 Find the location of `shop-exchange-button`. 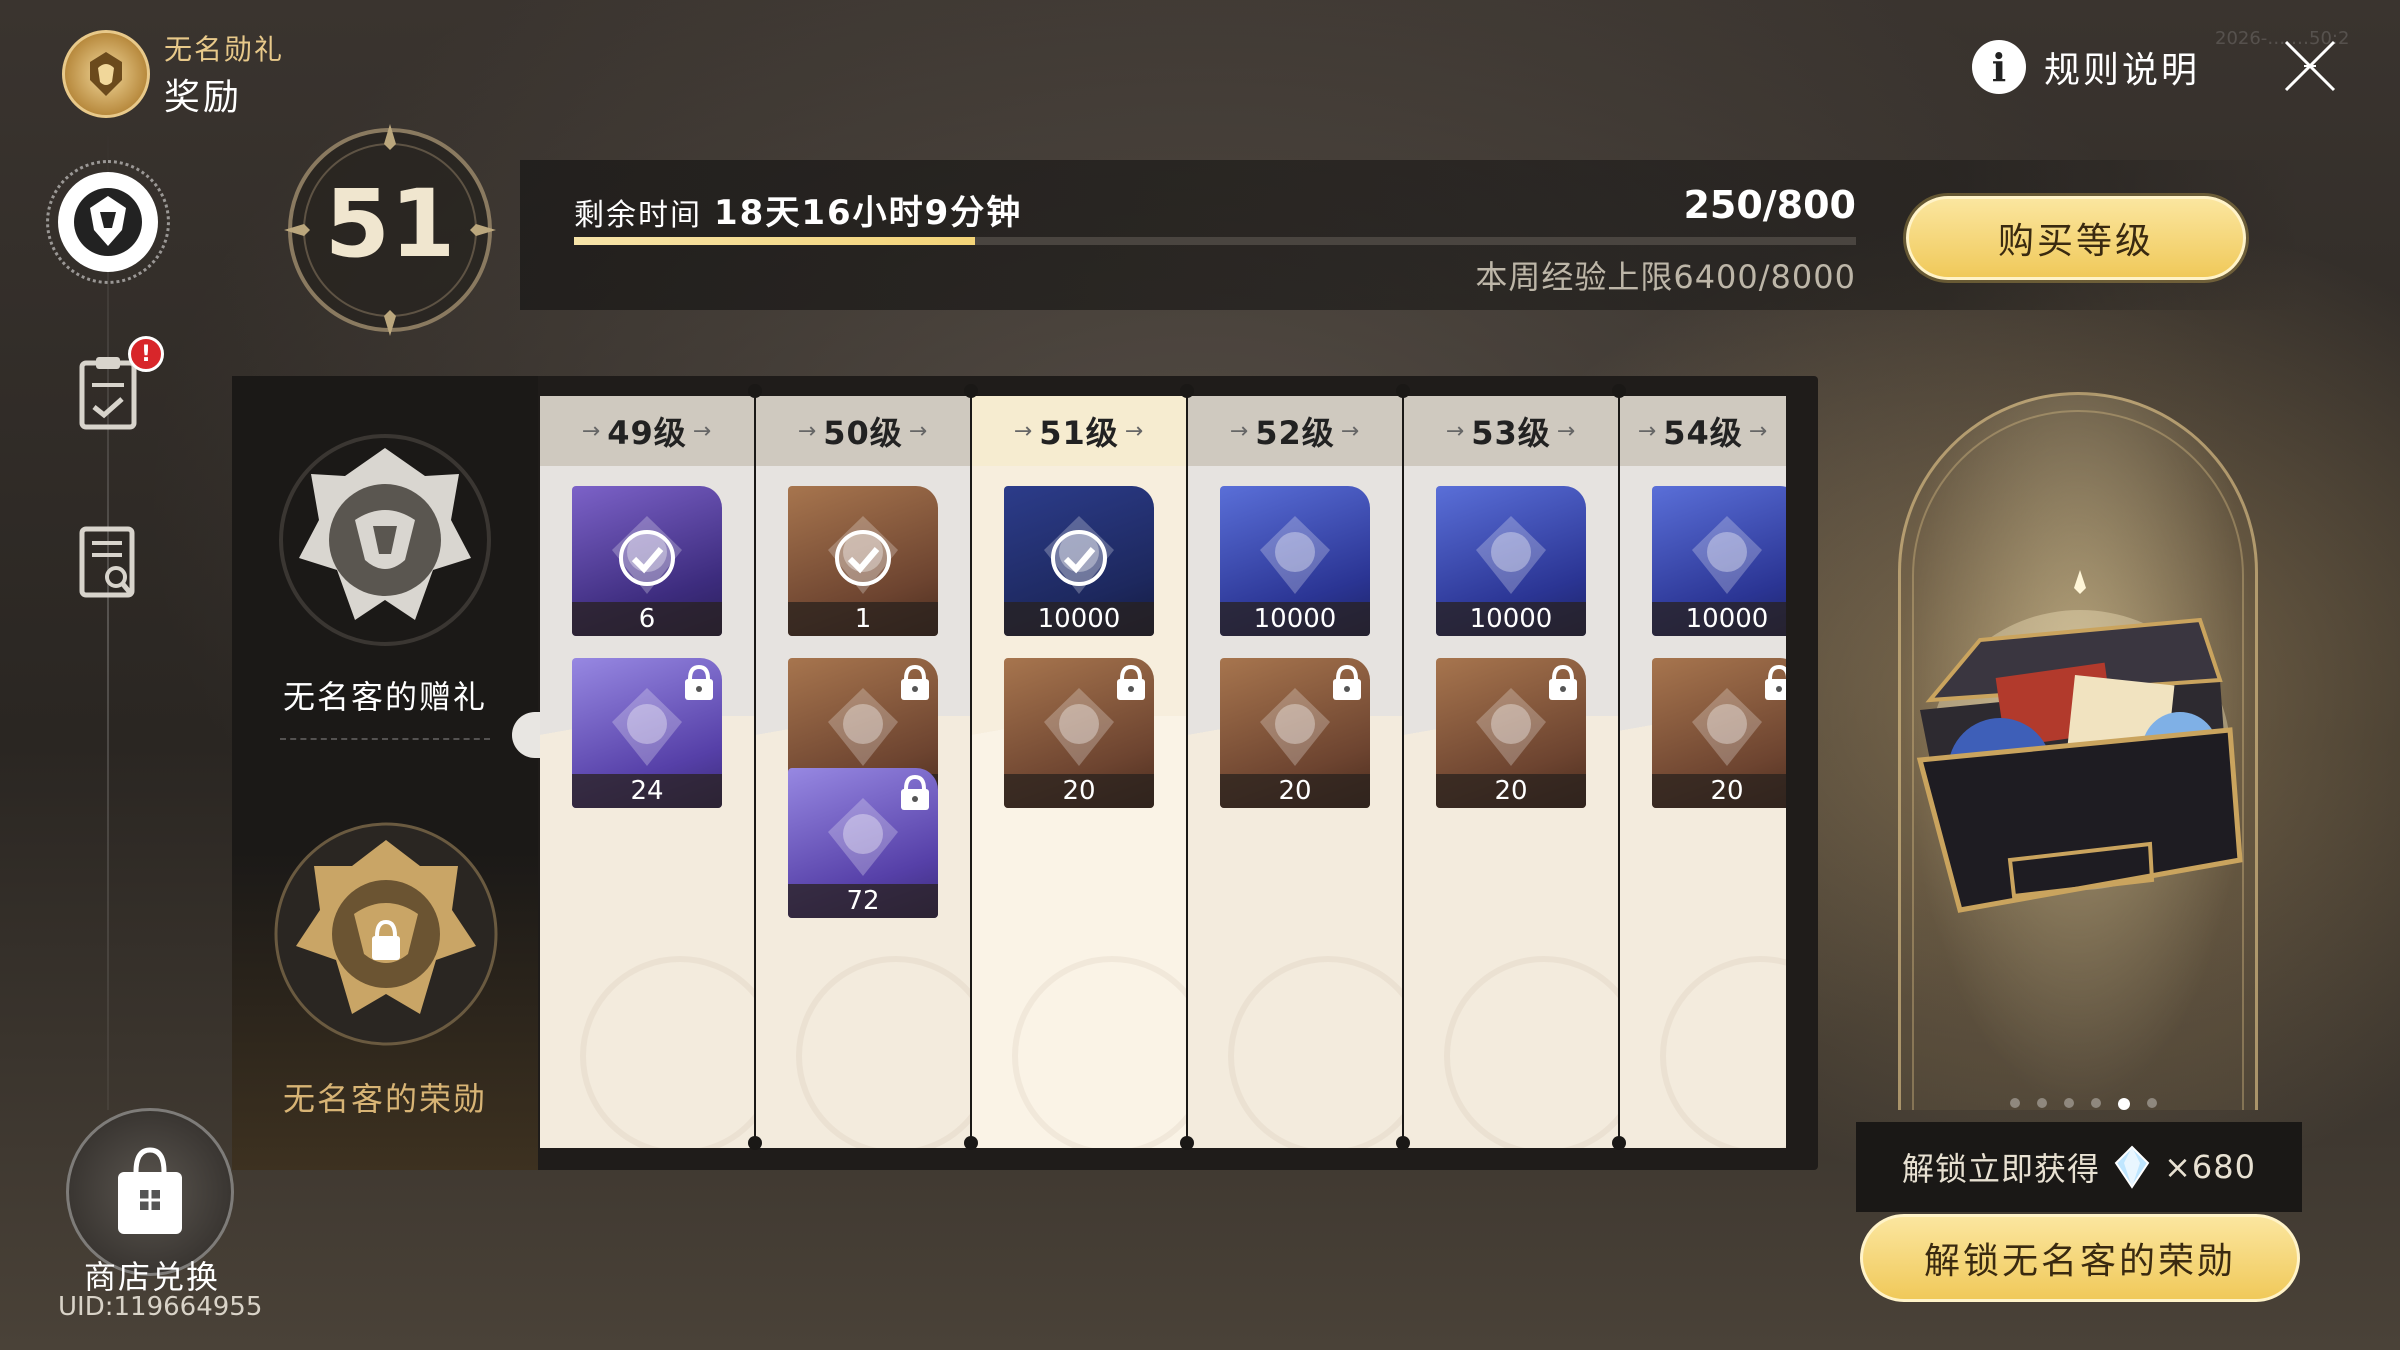

shop-exchange-button is located at coordinates (150, 1192).